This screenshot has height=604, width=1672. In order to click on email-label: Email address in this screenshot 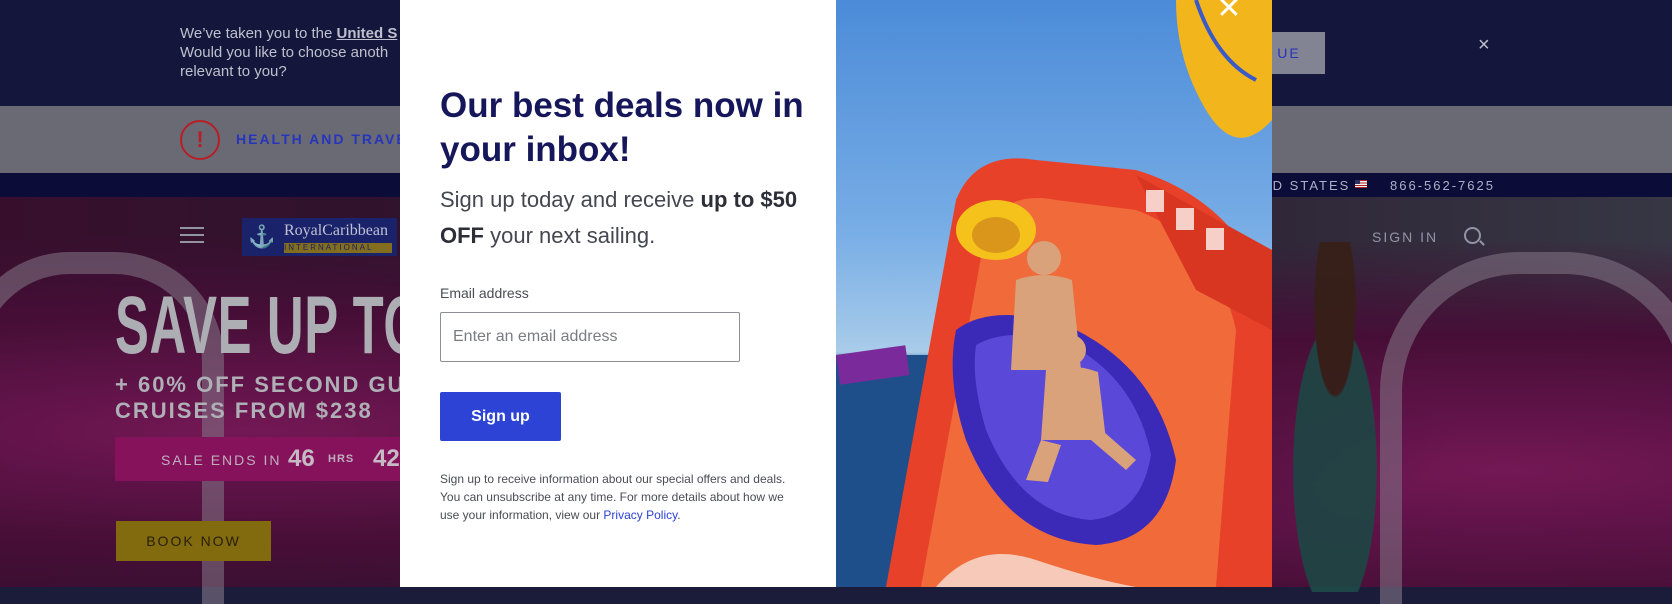, I will do `click(484, 293)`.